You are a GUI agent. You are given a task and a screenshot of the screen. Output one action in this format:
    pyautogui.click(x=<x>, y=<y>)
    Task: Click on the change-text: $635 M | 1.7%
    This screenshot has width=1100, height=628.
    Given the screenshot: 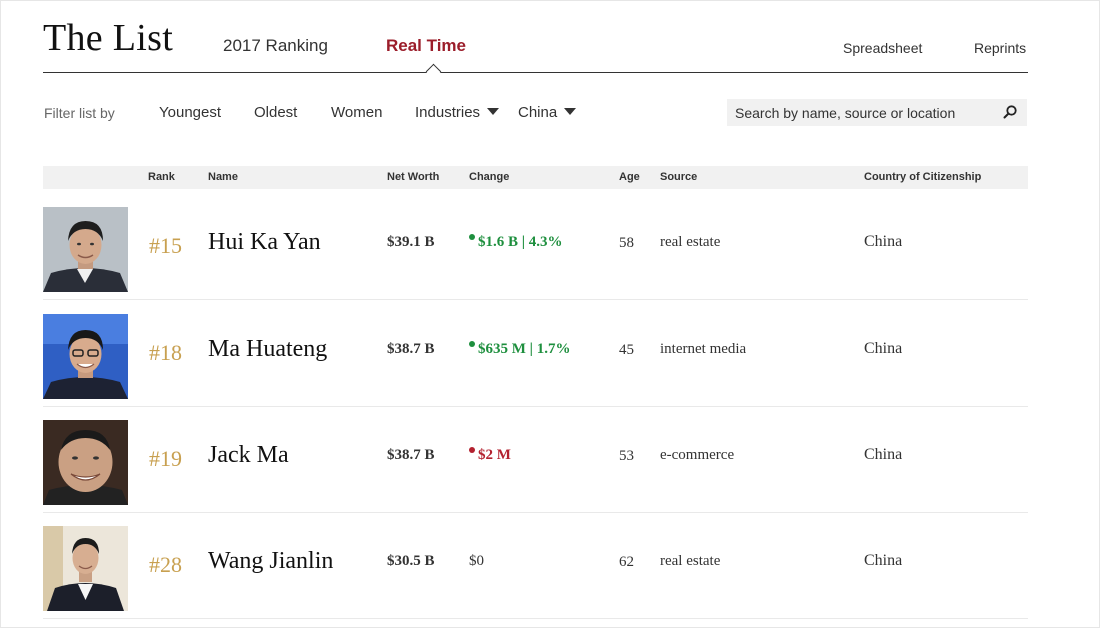 What is the action you would take?
    pyautogui.click(x=524, y=349)
    